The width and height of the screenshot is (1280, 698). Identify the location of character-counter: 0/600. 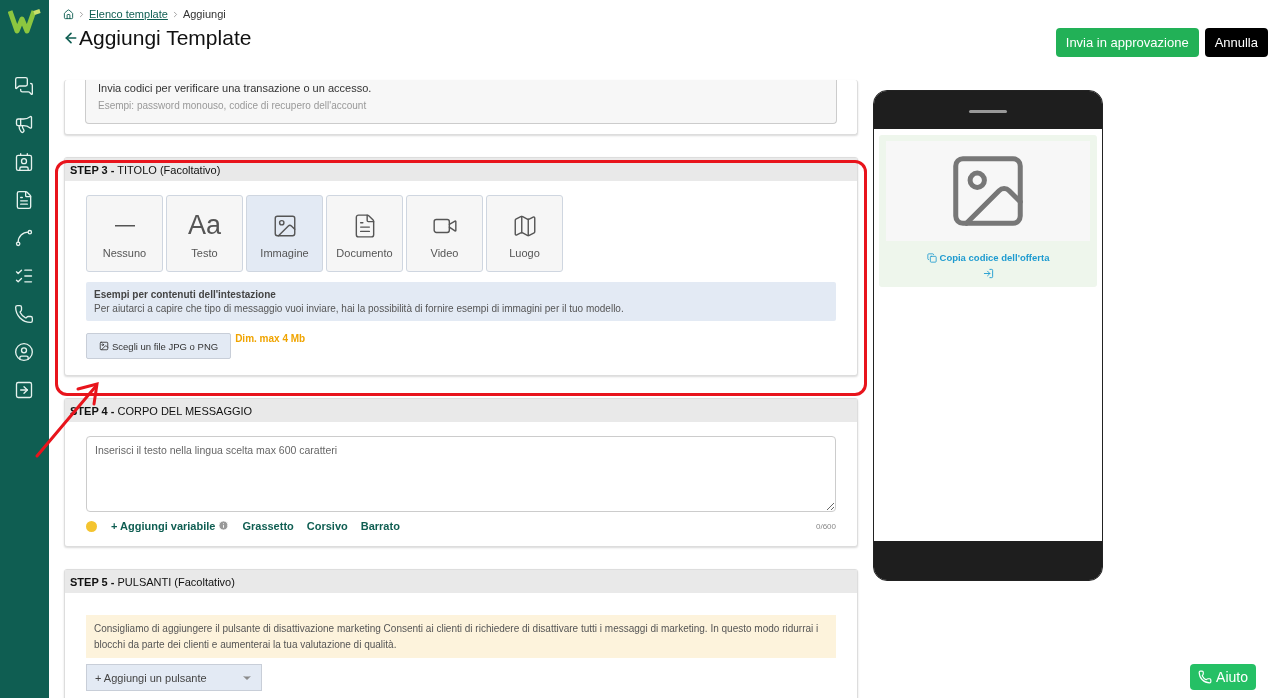
(825, 526).